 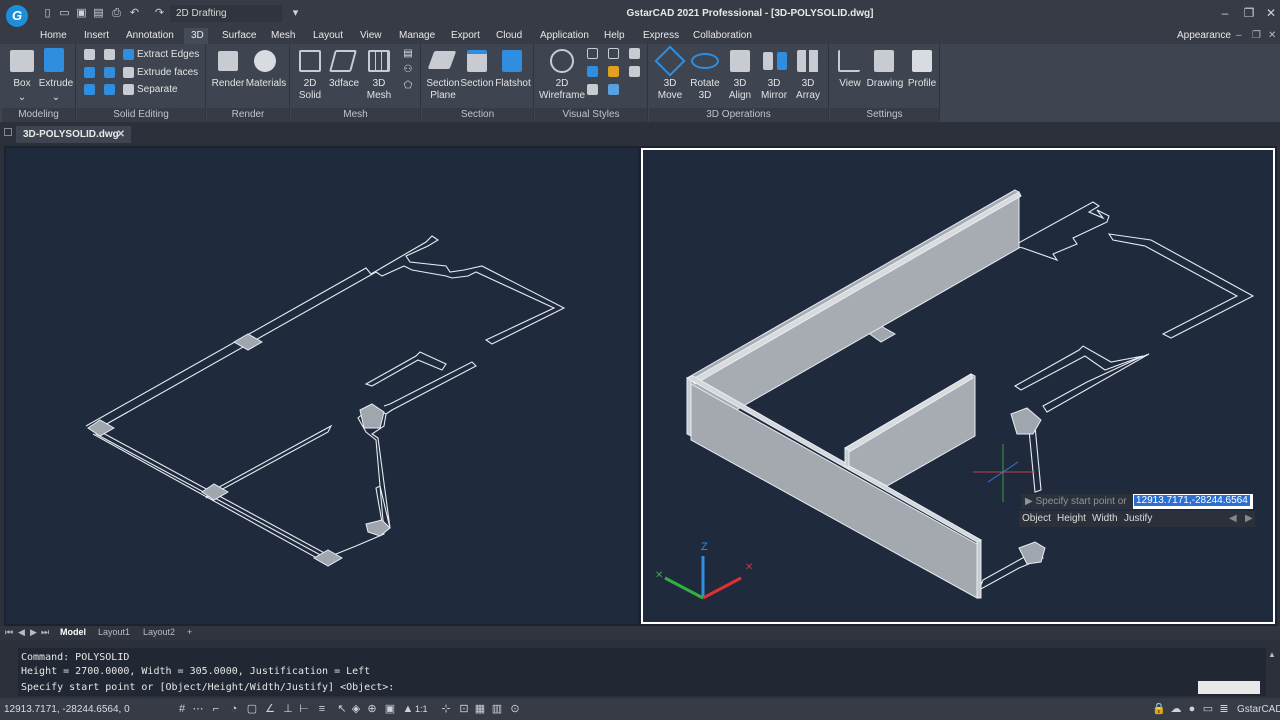 What do you see at coordinates (417, 35) in the screenshot?
I see `tab-manage: Manage` at bounding box center [417, 35].